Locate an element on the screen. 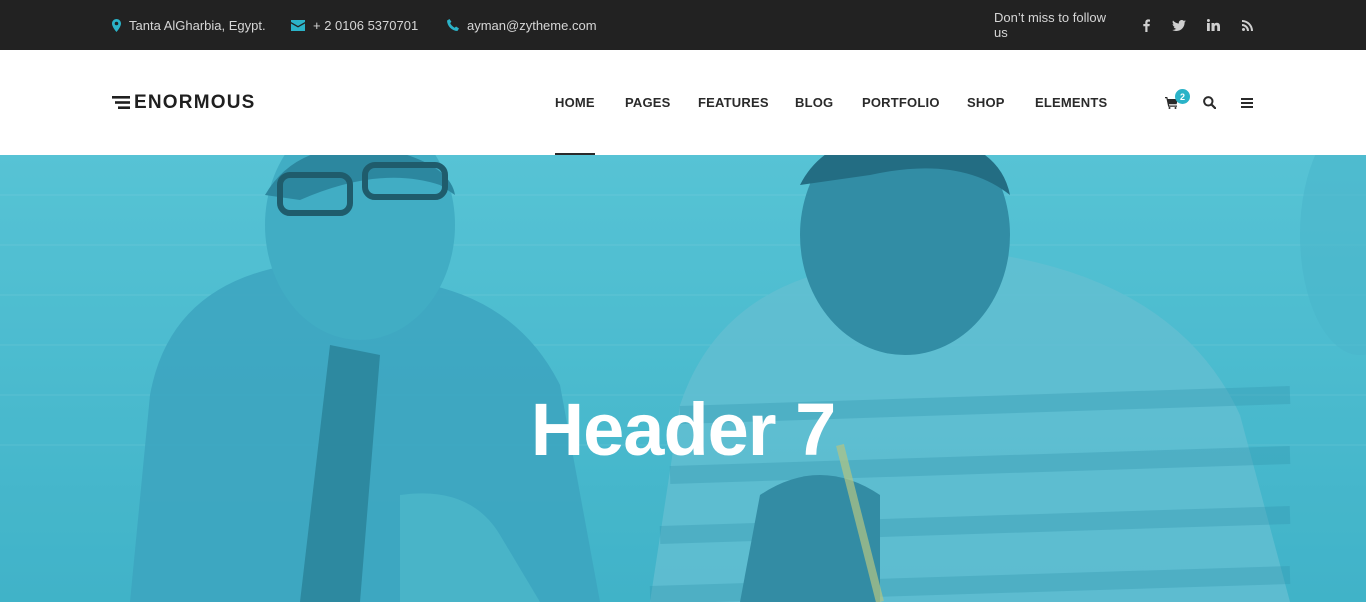 The height and width of the screenshot is (602, 1366). cart-count-badge: 2 is located at coordinates (1182, 96).